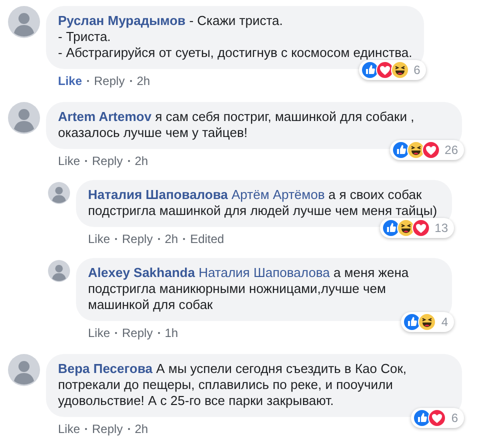 The height and width of the screenshot is (447, 479). What do you see at coordinates (236, 124) in the screenshot?
I see `comment-text: Artem Artemov я сам себя постриг, машинкой для собаки , оказалось лучше чем у тайцев!` at bounding box center [236, 124].